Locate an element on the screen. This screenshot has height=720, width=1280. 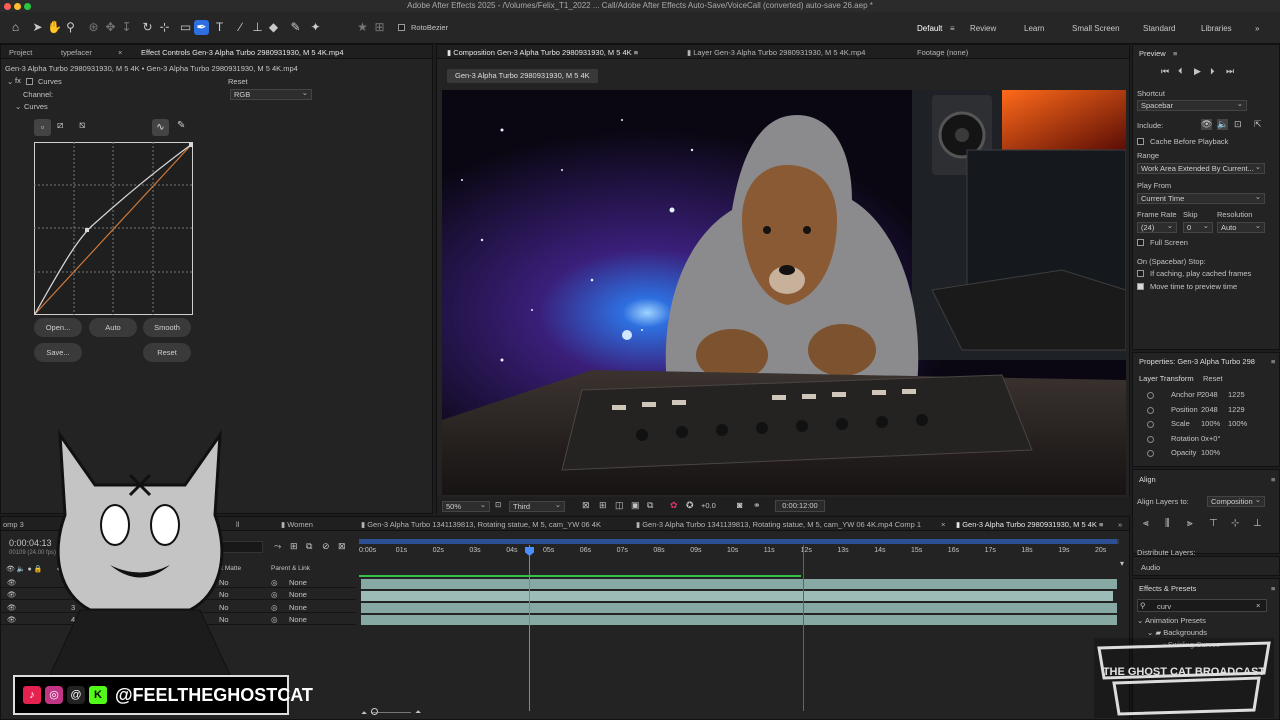
reset-exposure-icon: ✪ is located at coordinates (690, 505).